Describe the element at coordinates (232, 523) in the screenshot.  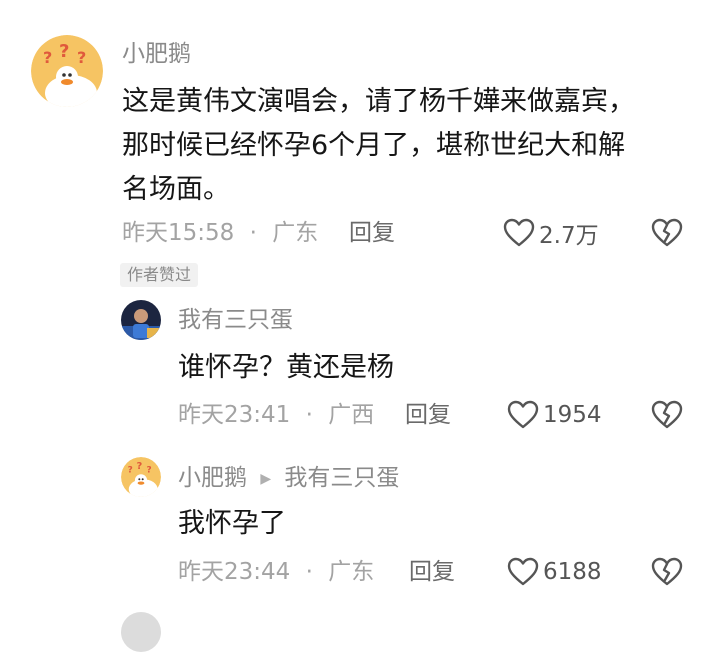
I see `reply-text: 我怀孕了` at that location.